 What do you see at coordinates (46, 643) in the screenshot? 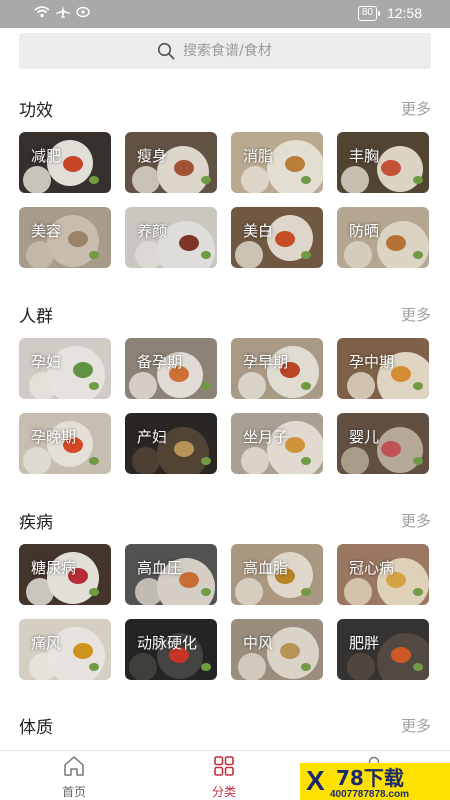
I see `category-label: 痛风` at bounding box center [46, 643].